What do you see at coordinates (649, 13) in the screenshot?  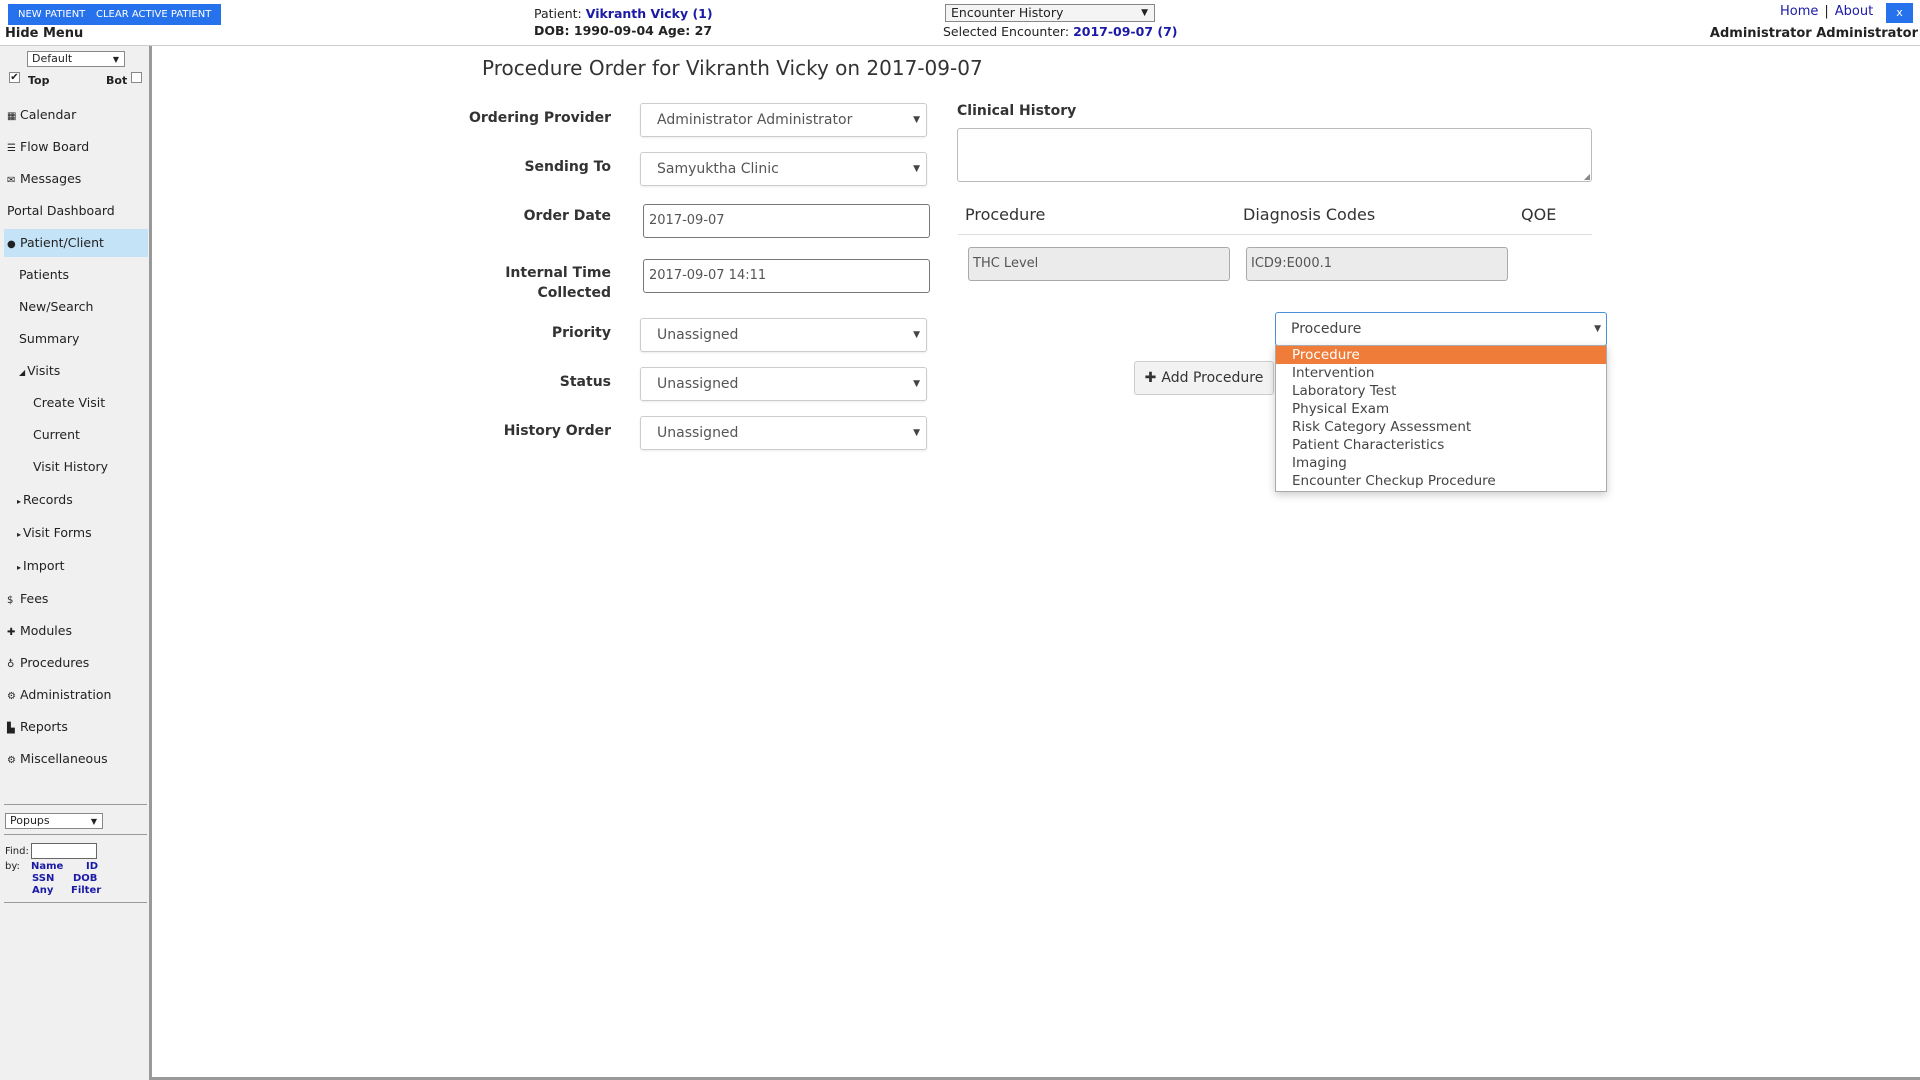 I see `patient-name-link: Vikranth Vicky (1)` at bounding box center [649, 13].